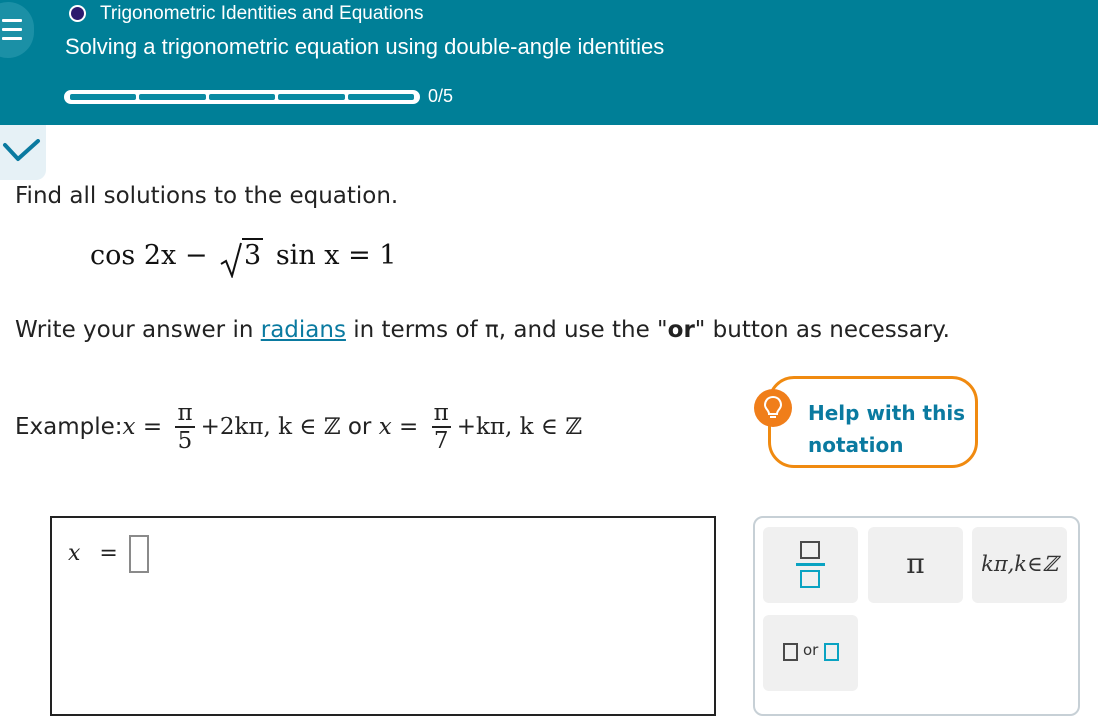  Describe the element at coordinates (185, 427) in the screenshot. I see `example-fraction-1: π 5` at that location.